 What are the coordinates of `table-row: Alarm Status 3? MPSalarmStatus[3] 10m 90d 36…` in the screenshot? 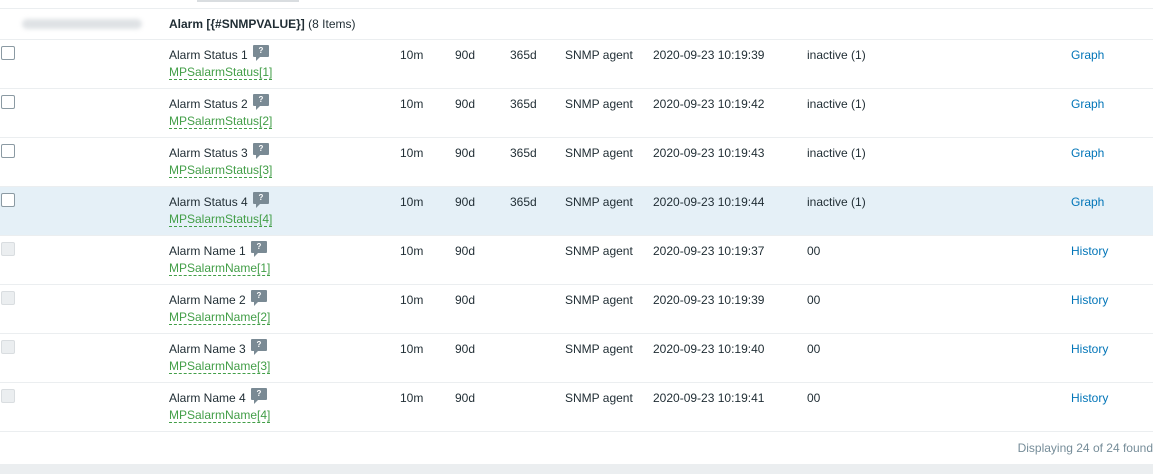 It's located at (576, 162).